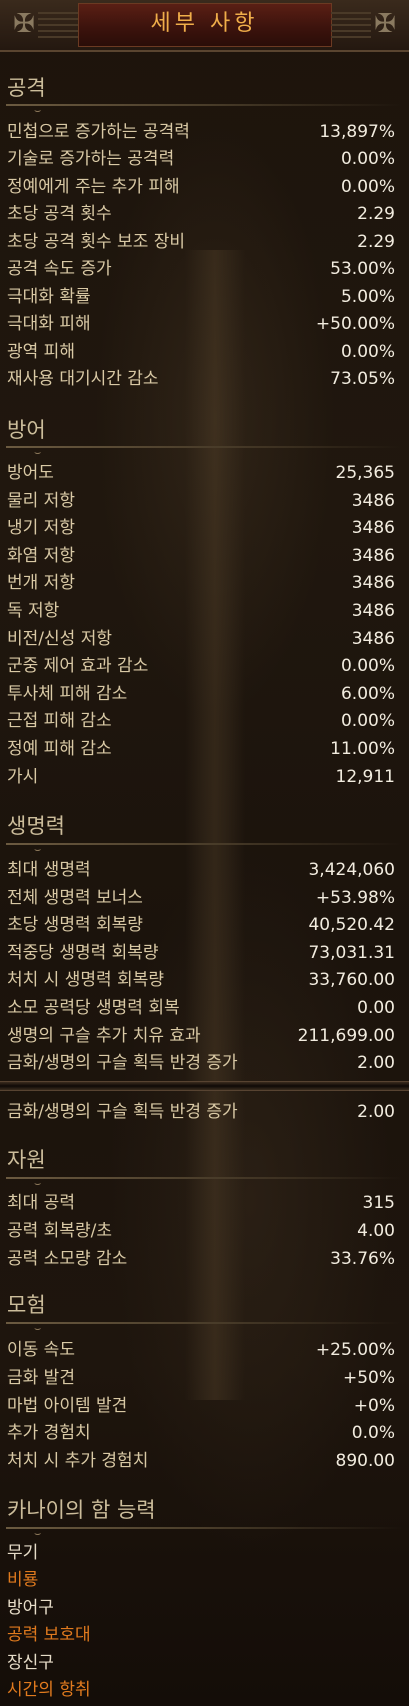 The width and height of the screenshot is (409, 1706). What do you see at coordinates (83, 379) in the screenshot?
I see `stat-label: 재사용 대기시간 감소` at bounding box center [83, 379].